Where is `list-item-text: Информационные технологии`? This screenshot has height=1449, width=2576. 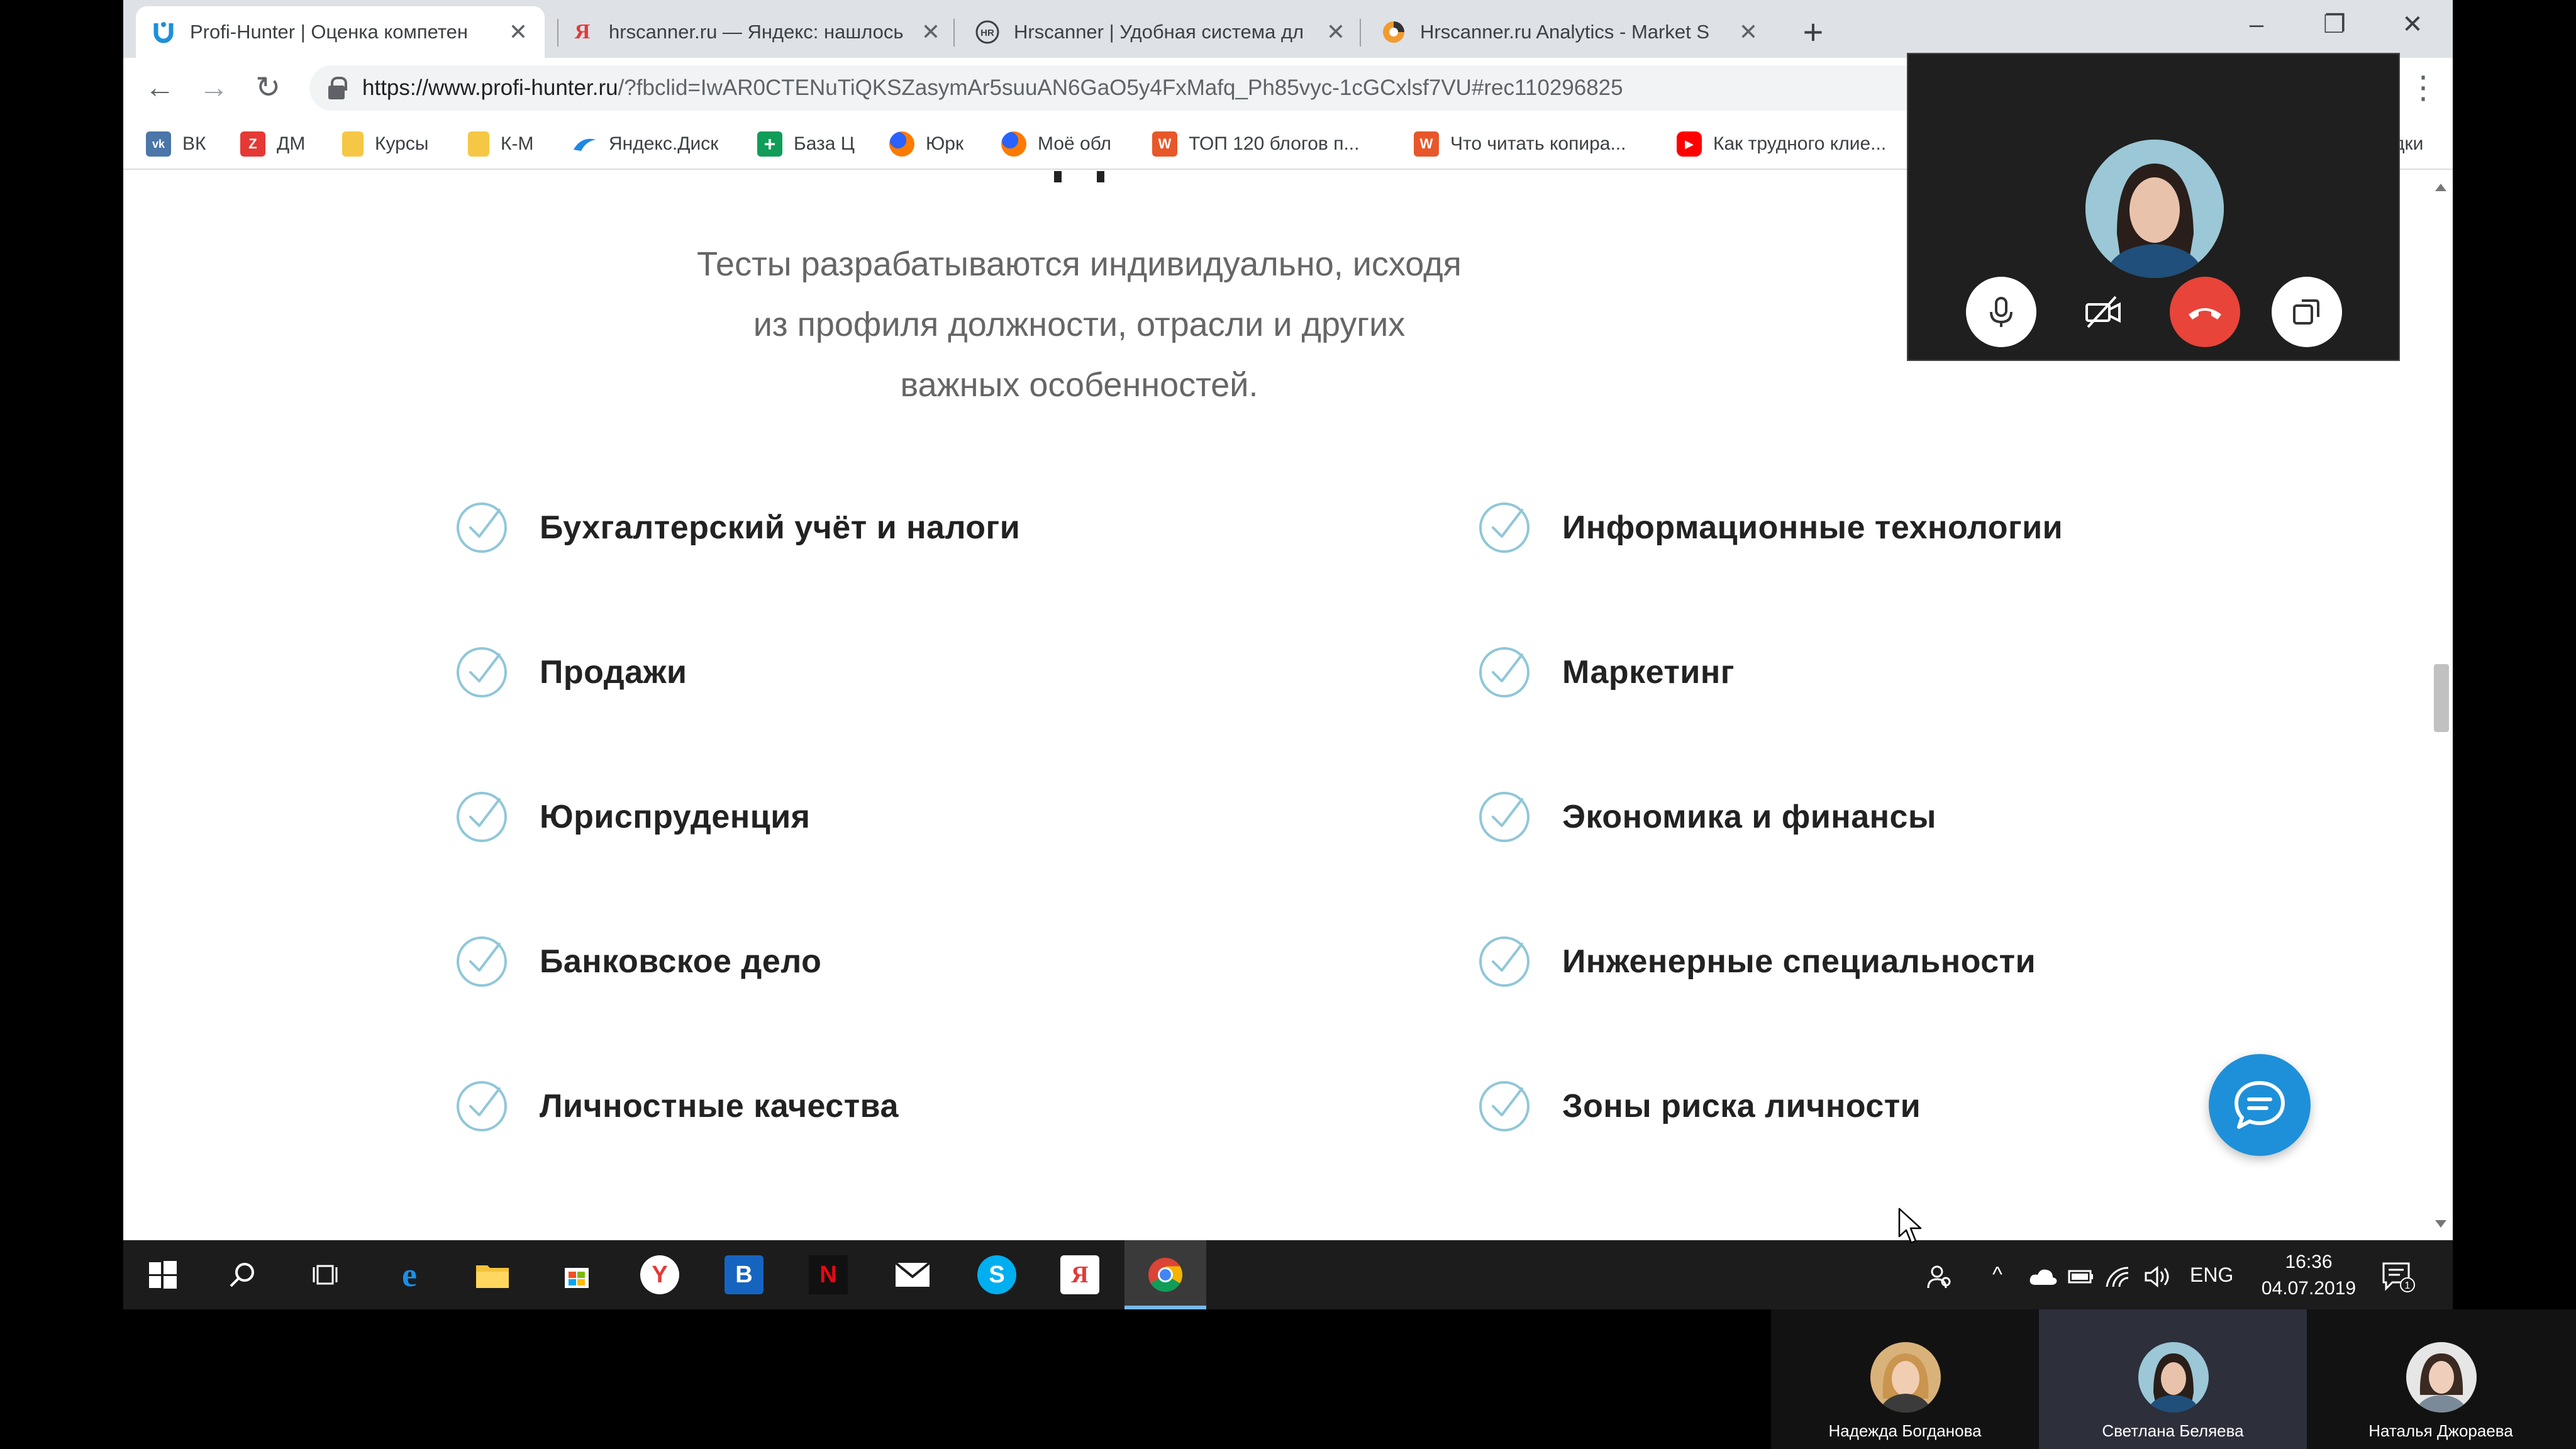 list-item-text: Информационные технологии is located at coordinates (1812, 527).